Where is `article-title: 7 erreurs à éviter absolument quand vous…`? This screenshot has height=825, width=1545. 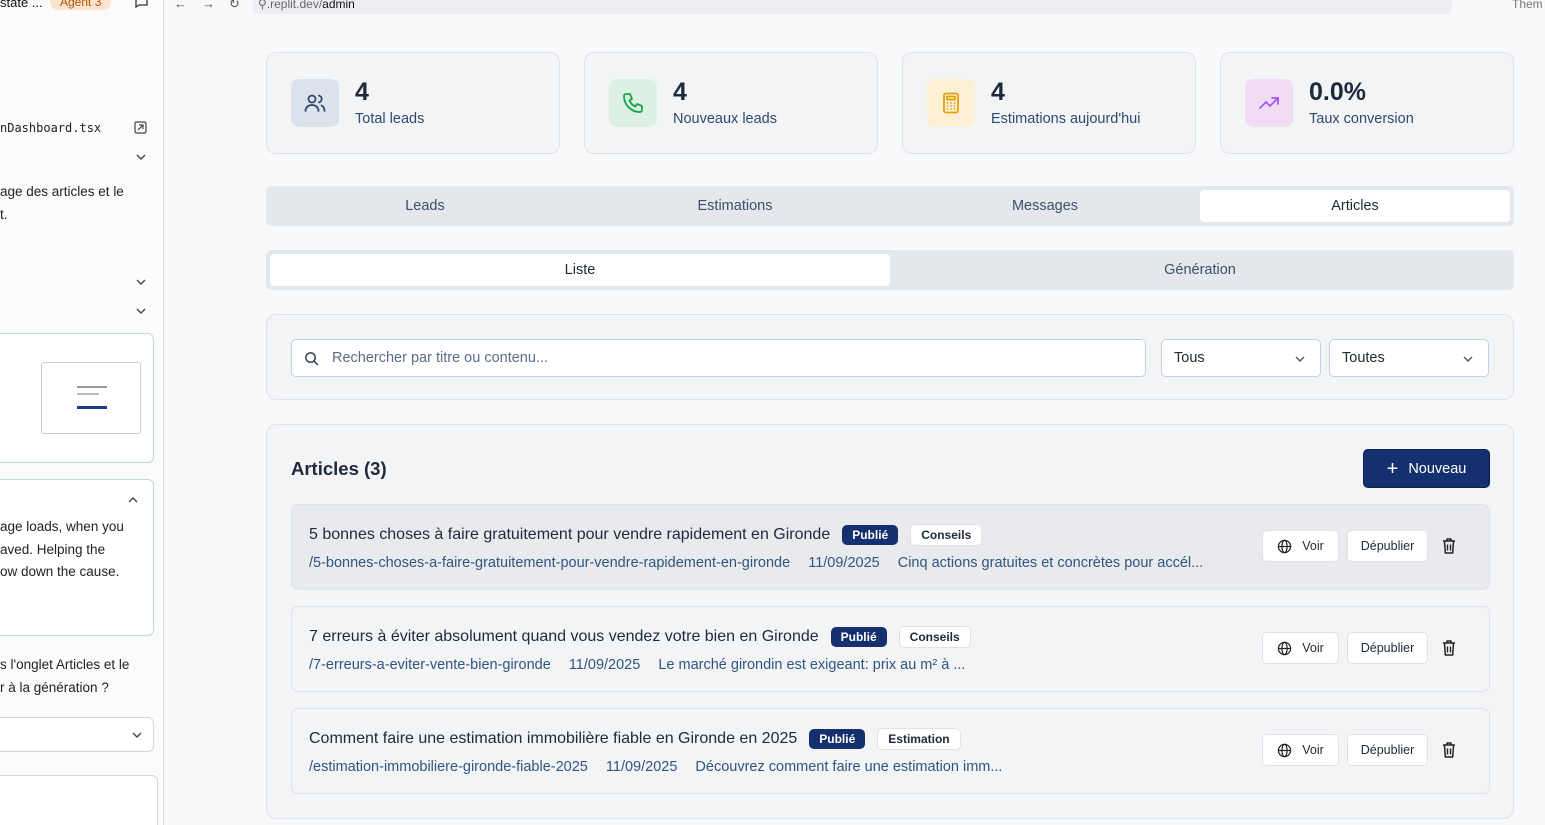
article-title: 7 erreurs à éviter absolument quand vous… is located at coordinates (564, 637).